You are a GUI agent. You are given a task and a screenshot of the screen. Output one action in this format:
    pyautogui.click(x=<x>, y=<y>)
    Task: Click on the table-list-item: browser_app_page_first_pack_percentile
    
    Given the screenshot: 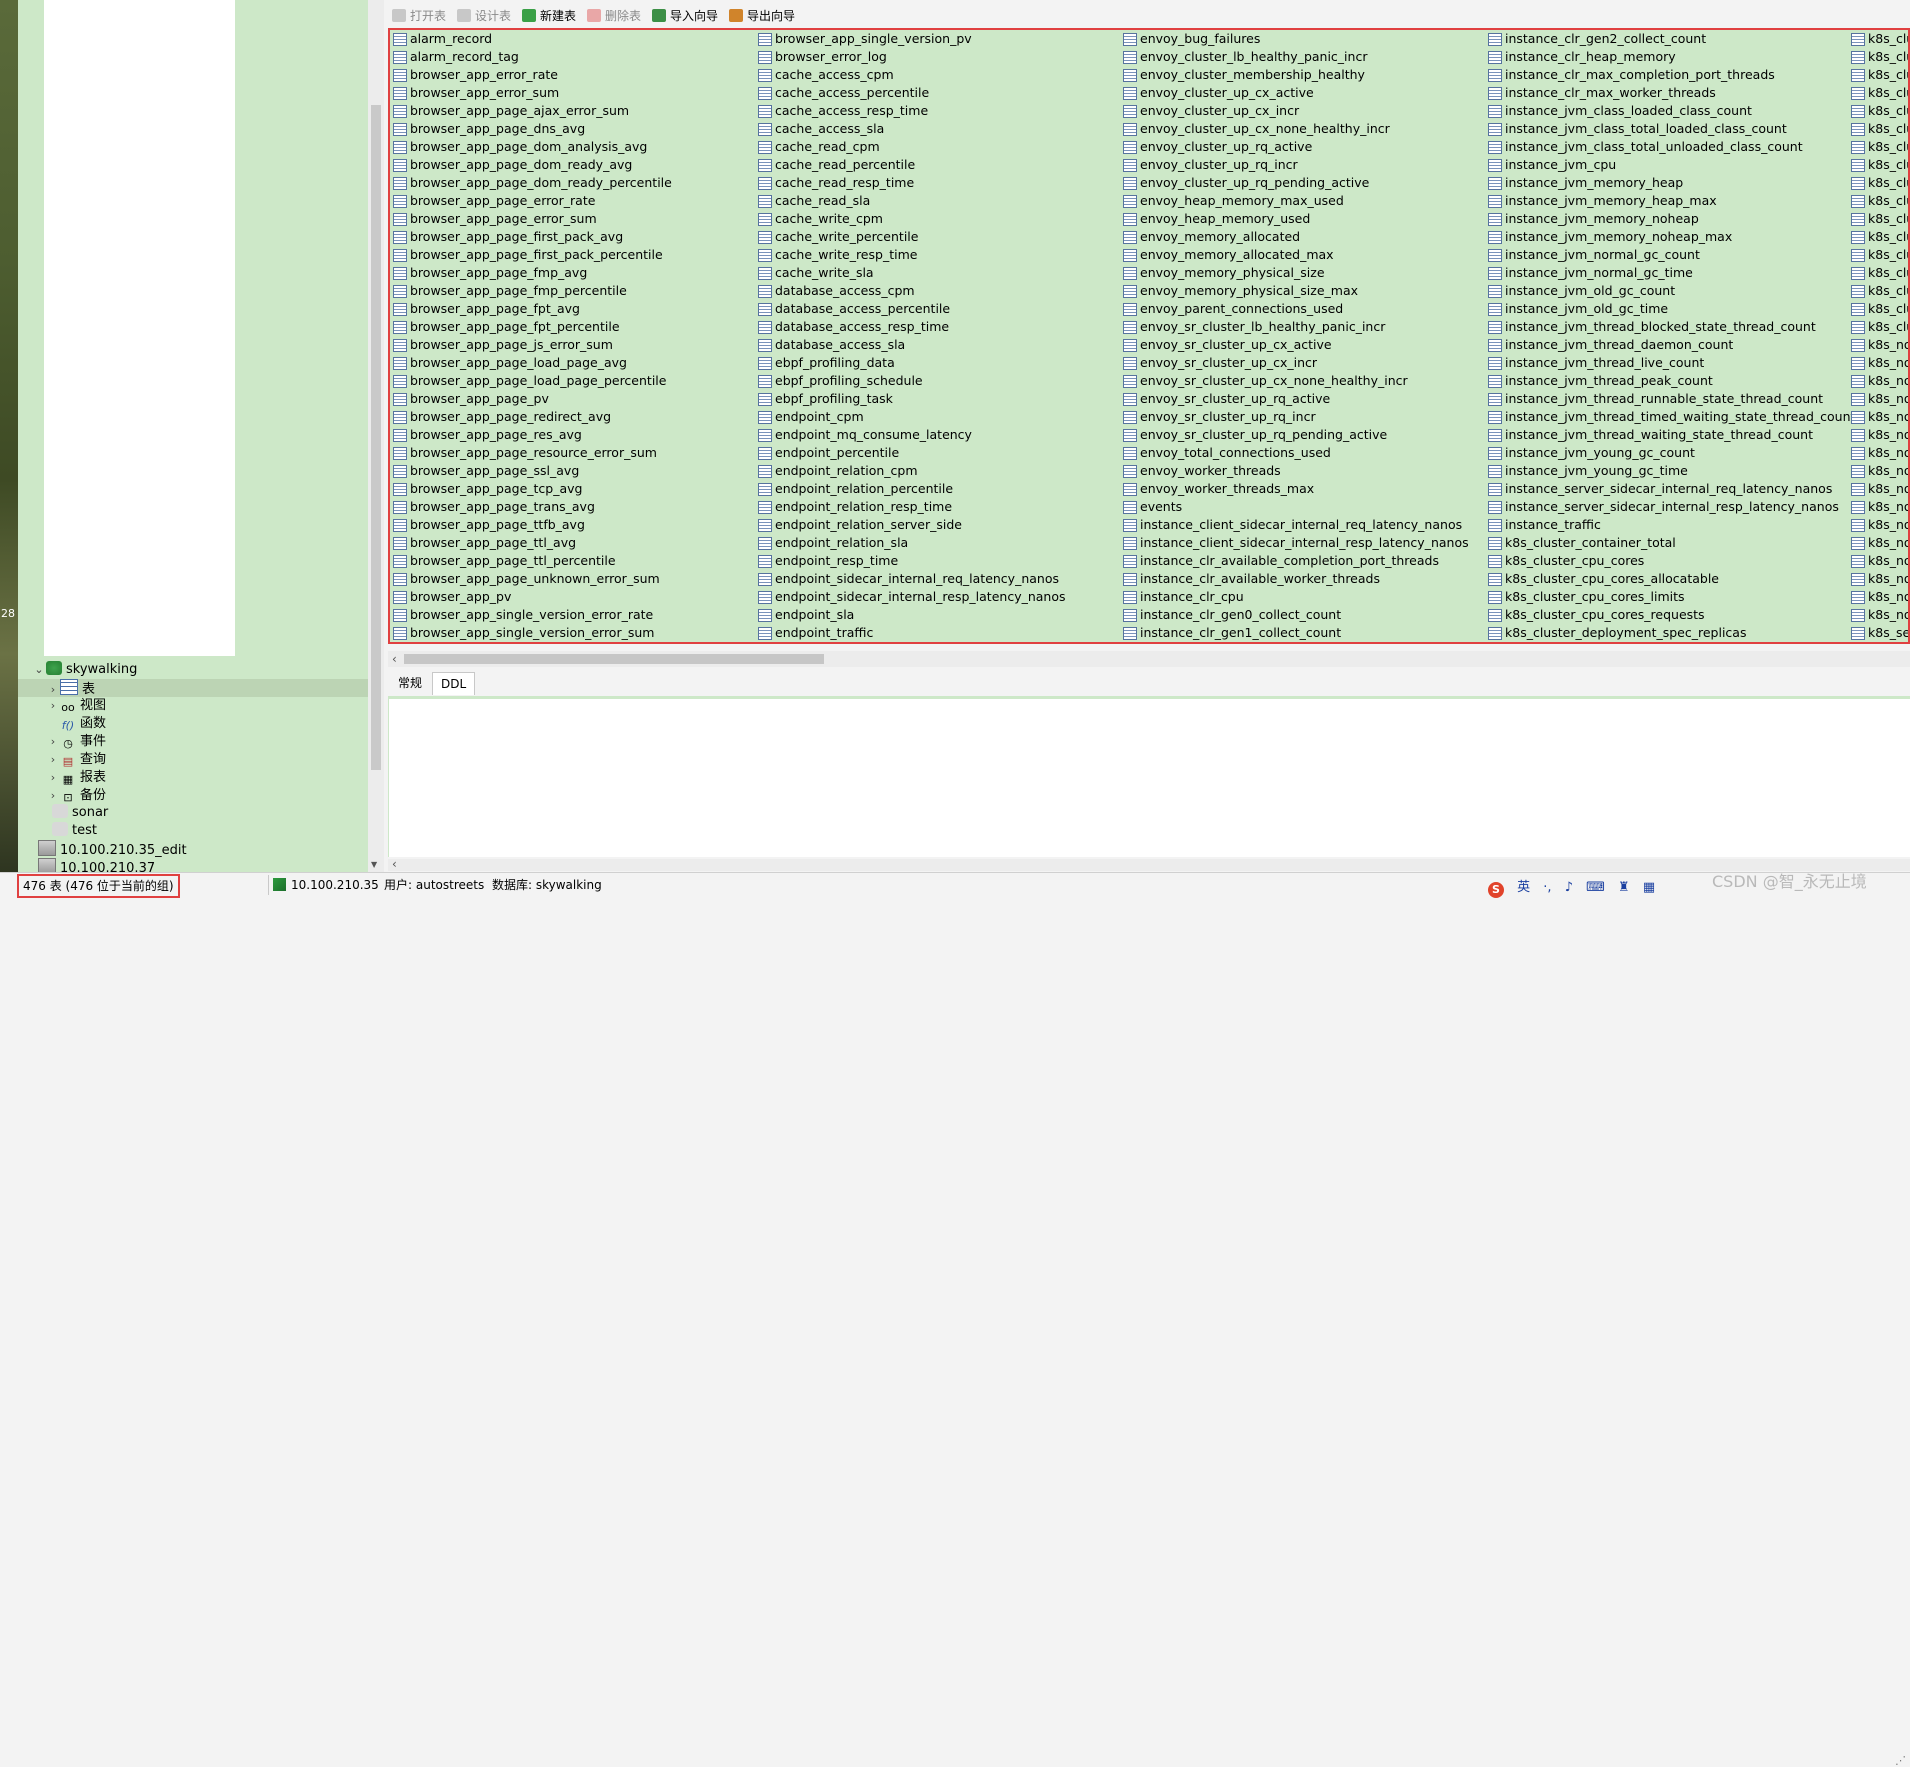 What is the action you would take?
    pyautogui.click(x=532, y=255)
    